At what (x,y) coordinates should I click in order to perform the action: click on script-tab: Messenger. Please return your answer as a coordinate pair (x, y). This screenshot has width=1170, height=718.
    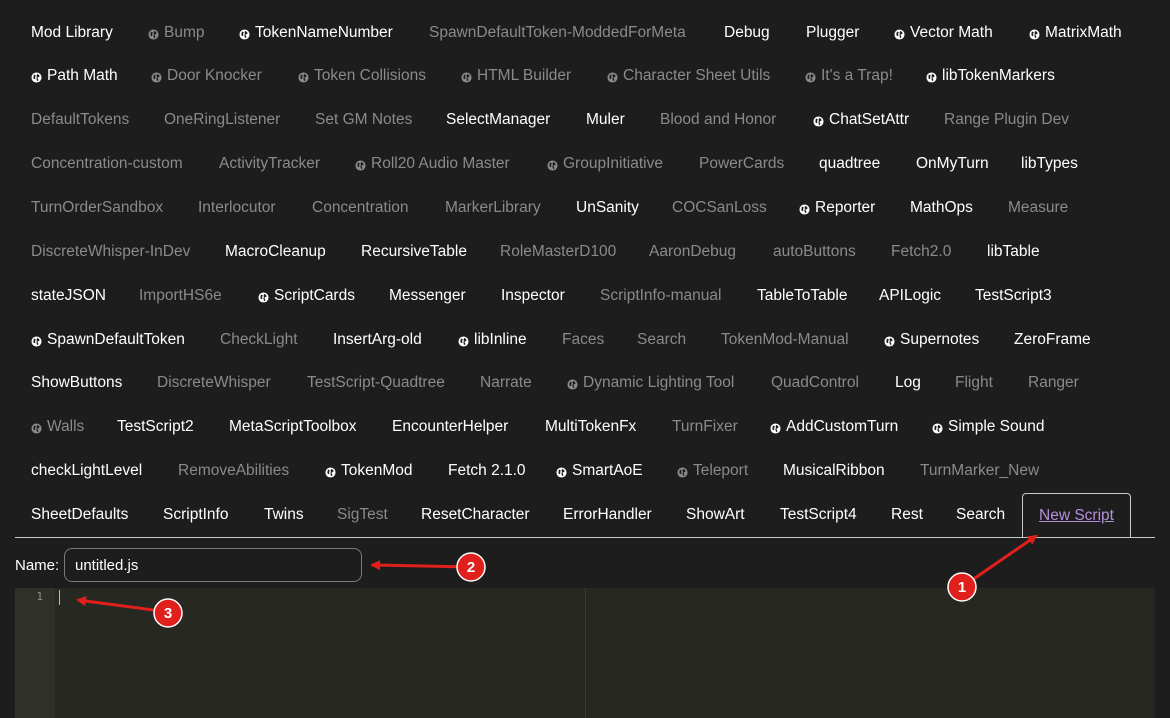
    Looking at the image, I should click on (427, 296).